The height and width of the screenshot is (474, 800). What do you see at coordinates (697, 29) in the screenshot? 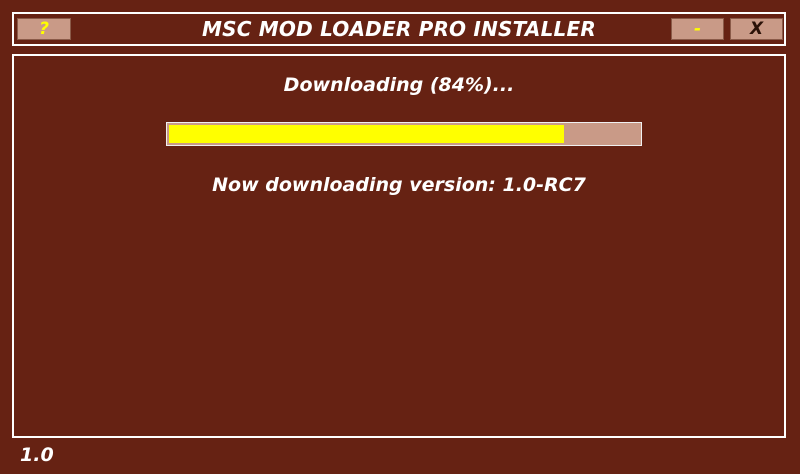
I see `minimize-button: -` at bounding box center [697, 29].